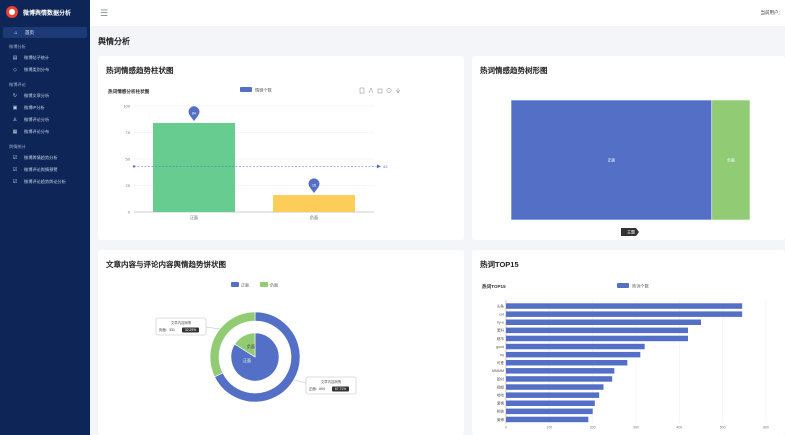  I want to click on y-tick-label: 视频, so click(501, 386).